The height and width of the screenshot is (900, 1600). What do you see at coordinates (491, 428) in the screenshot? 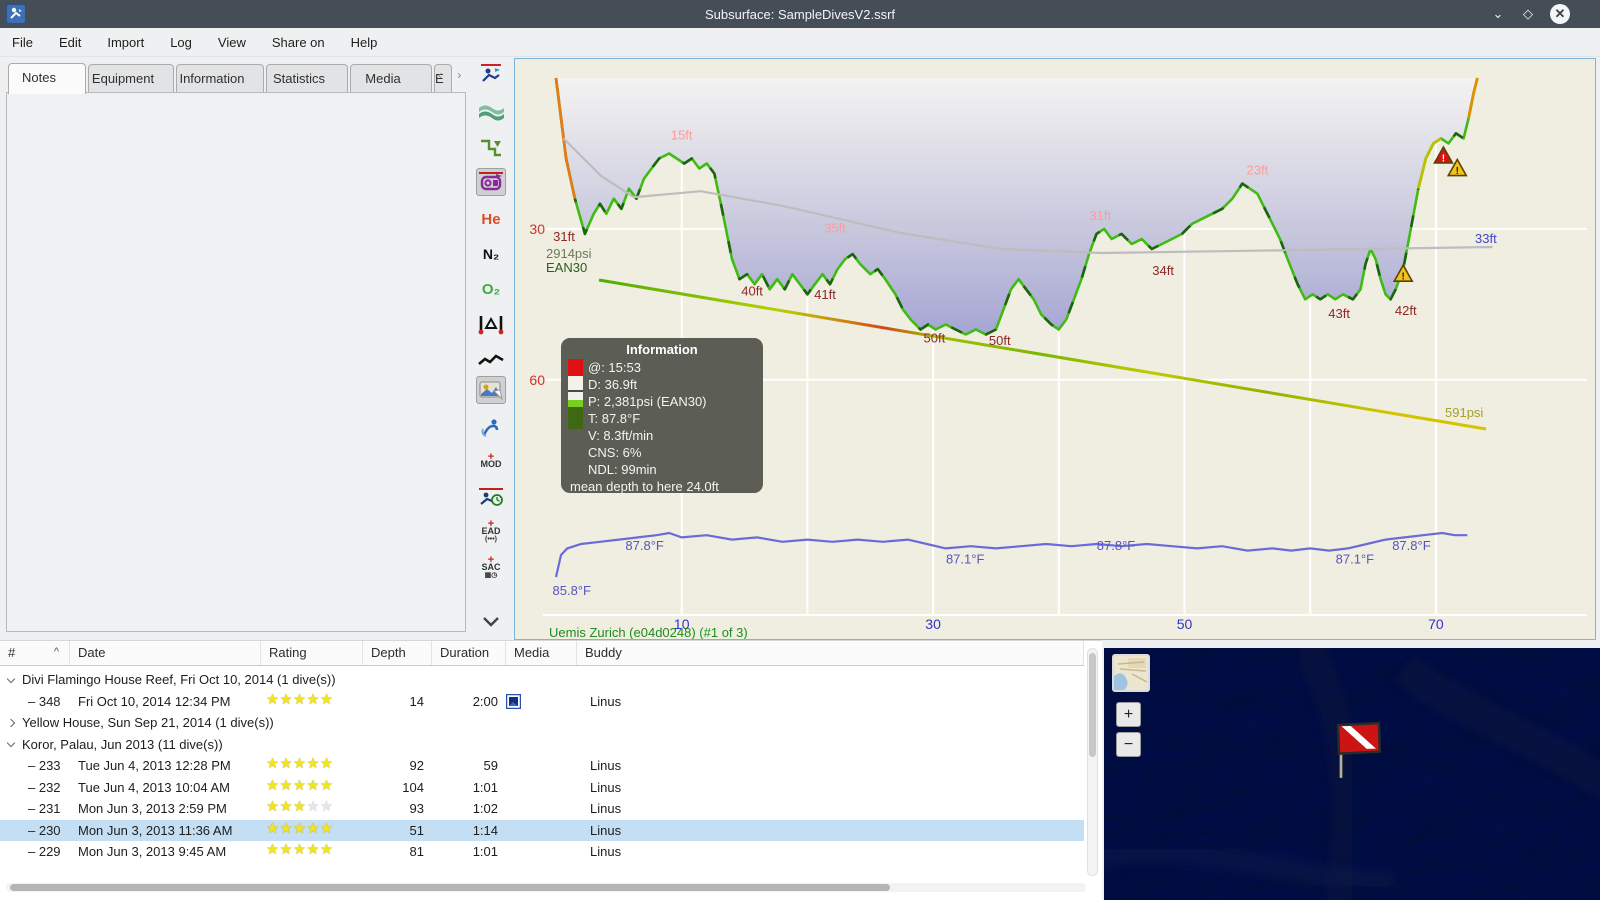
I see `gas-switch-icon` at bounding box center [491, 428].